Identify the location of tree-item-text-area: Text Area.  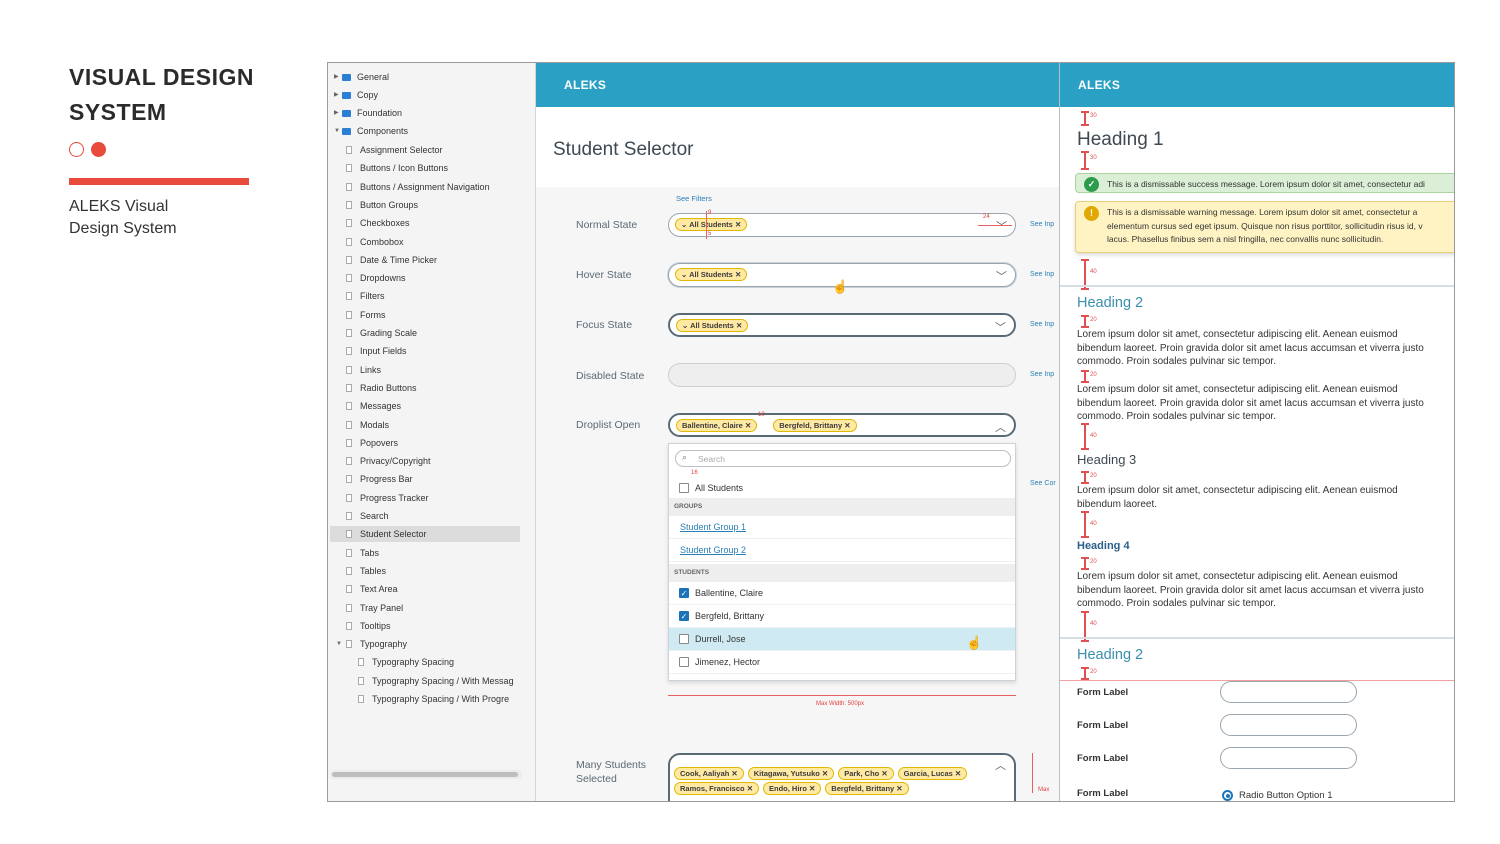
(372, 589).